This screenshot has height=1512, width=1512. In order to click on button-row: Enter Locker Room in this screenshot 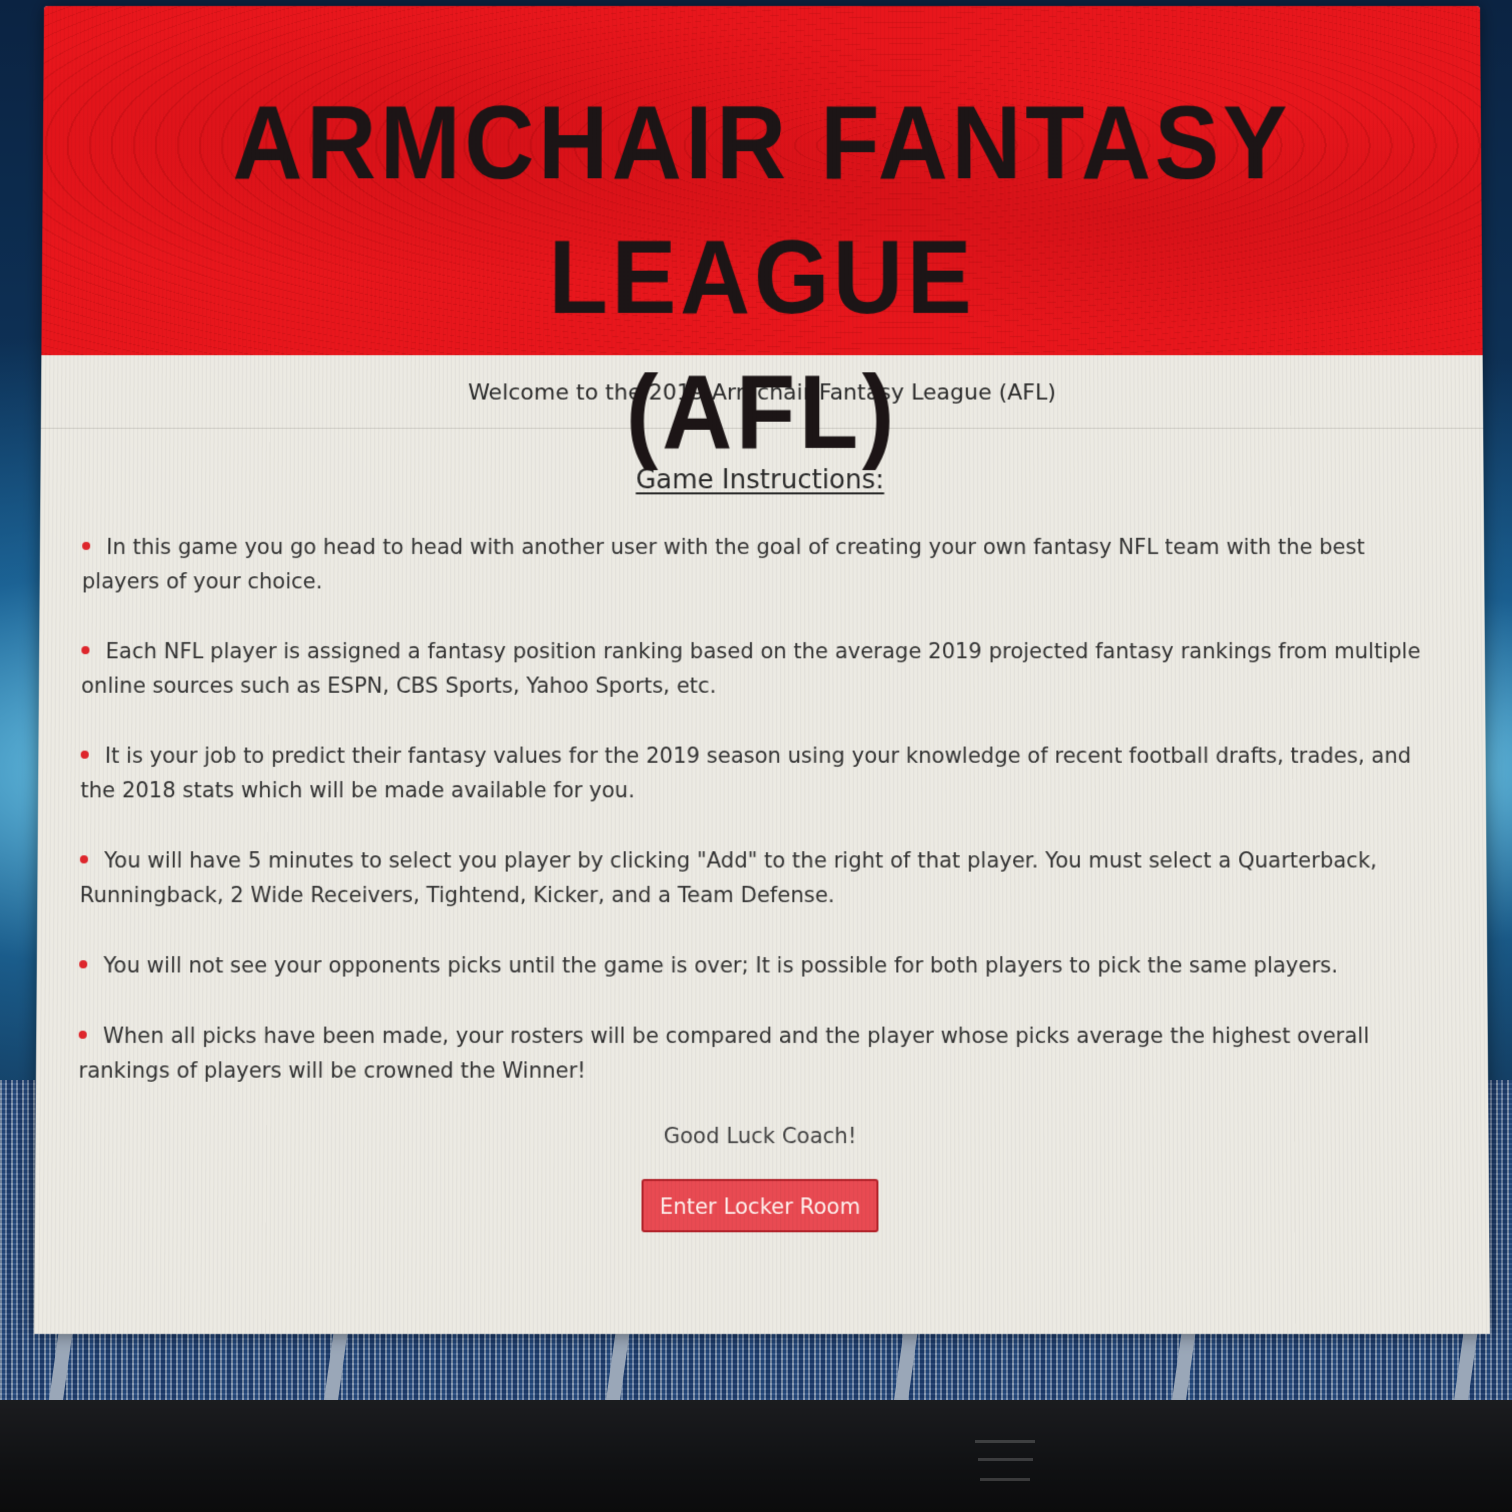, I will do `click(759, 1205)`.